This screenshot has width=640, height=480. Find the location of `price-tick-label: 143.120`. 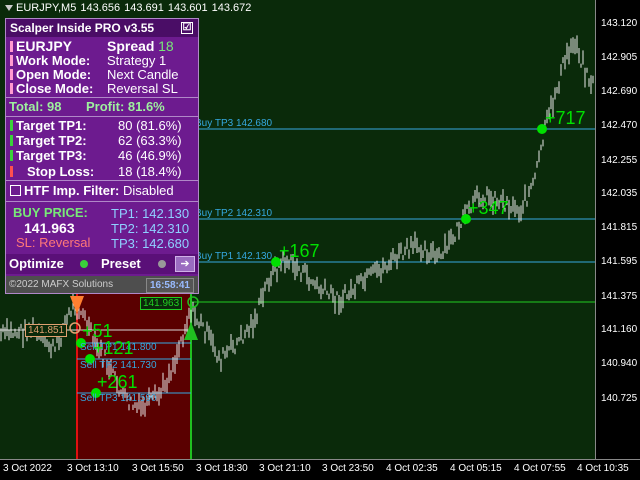

price-tick-label: 143.120 is located at coordinates (619, 23).